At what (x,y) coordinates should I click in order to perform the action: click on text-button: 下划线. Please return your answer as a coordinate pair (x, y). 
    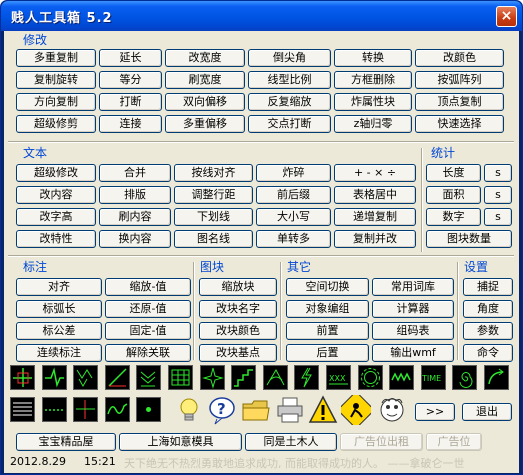
    Looking at the image, I should click on (213, 217).